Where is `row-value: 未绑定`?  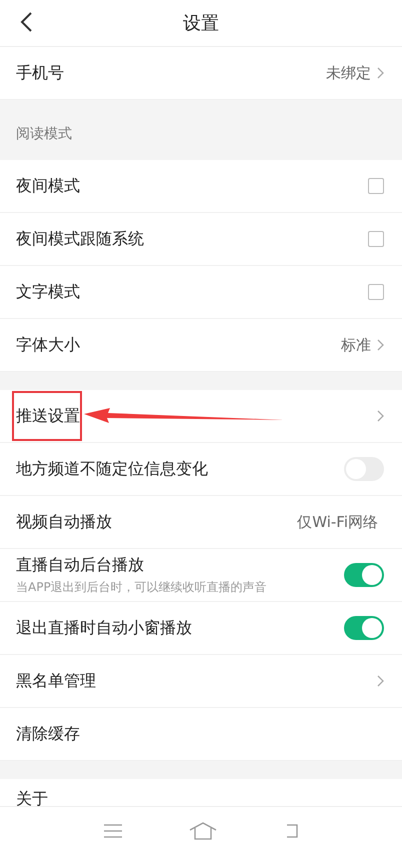 row-value: 未绑定 is located at coordinates (348, 73).